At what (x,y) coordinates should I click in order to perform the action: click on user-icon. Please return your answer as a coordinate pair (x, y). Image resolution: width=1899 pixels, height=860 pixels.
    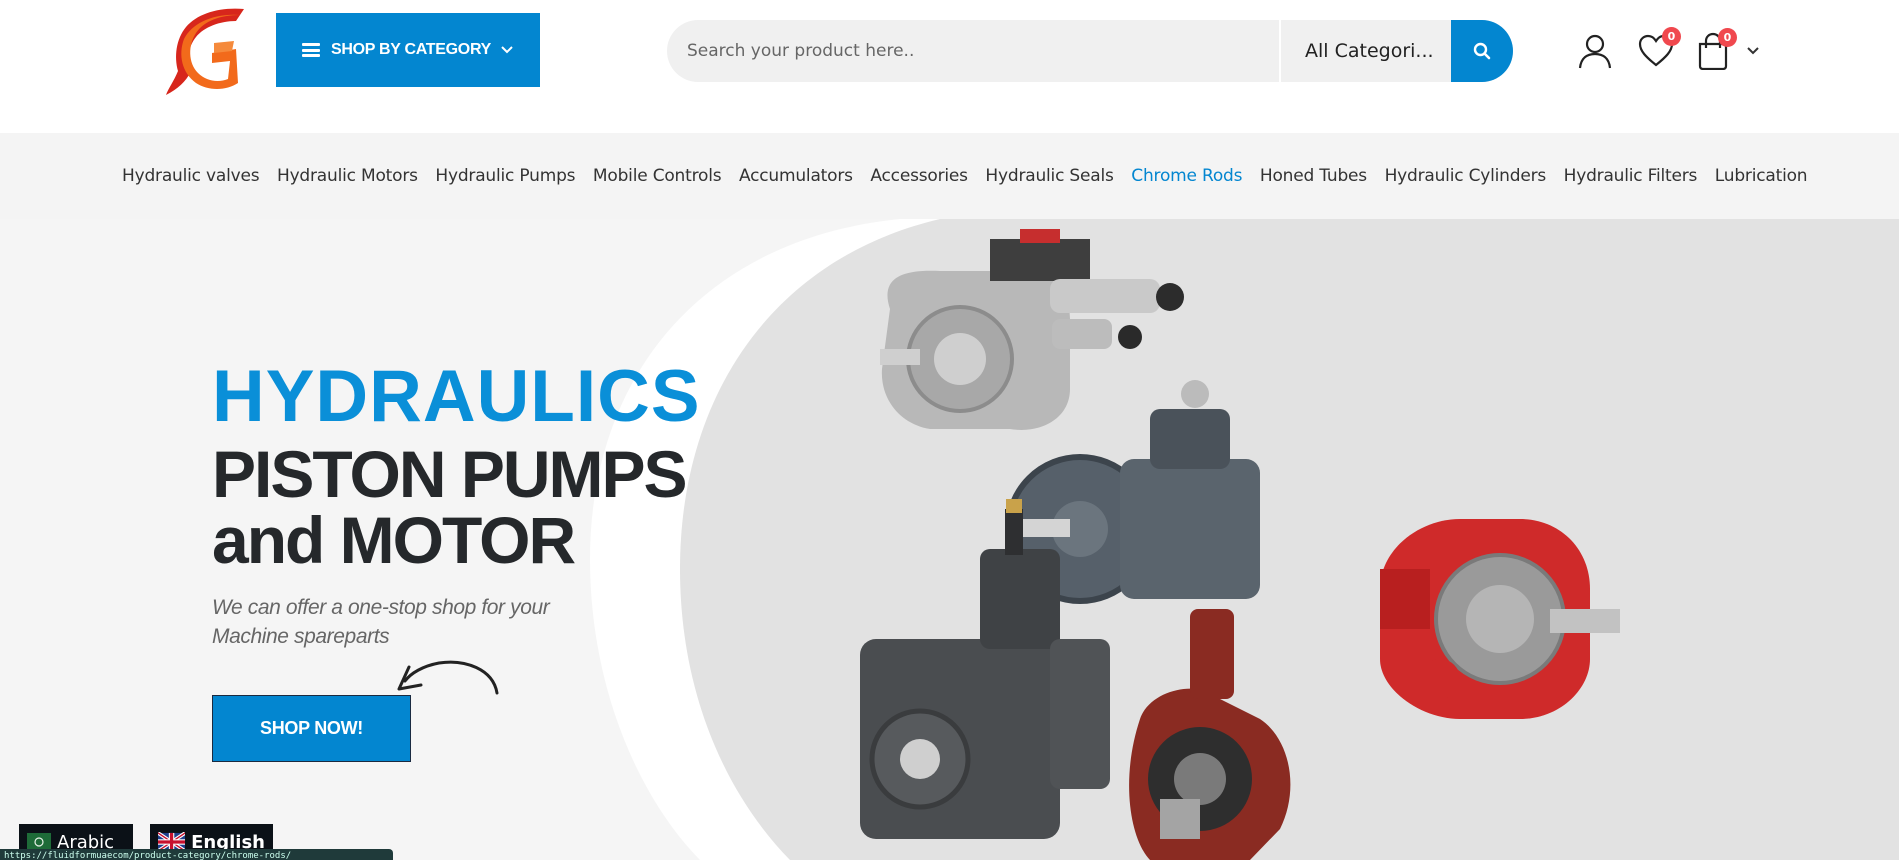
    Looking at the image, I should click on (1595, 51).